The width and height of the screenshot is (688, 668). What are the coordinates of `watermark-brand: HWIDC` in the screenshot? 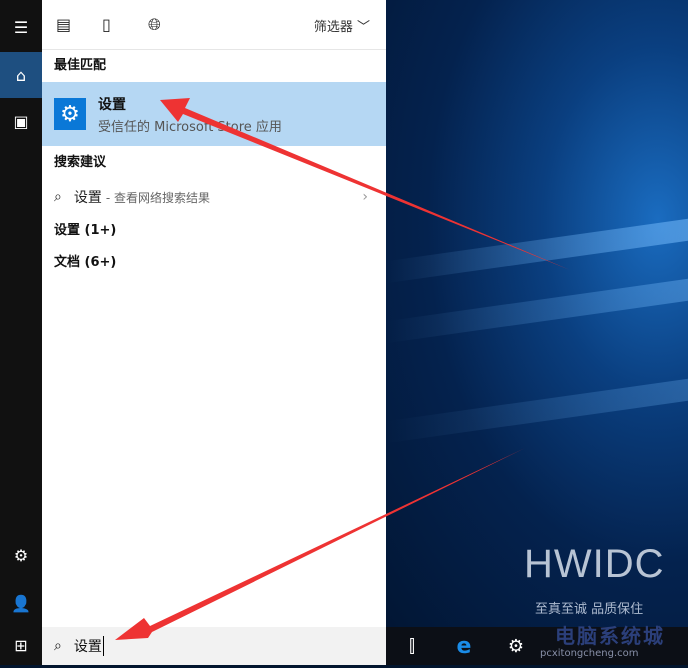 It's located at (594, 564).